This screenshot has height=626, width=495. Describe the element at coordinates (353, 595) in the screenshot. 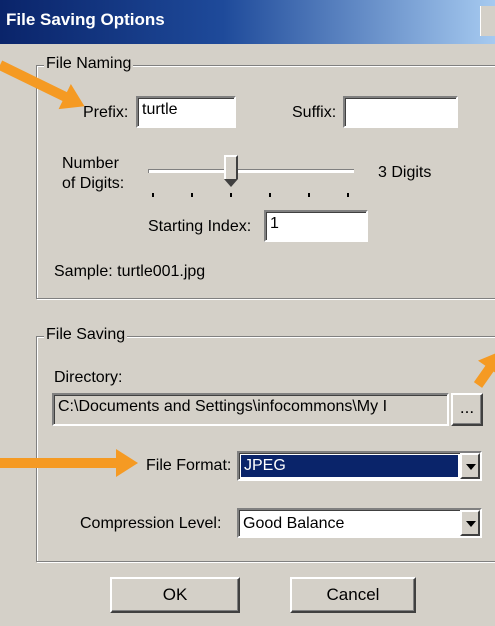

I see `cancel-button: Cancel` at that location.